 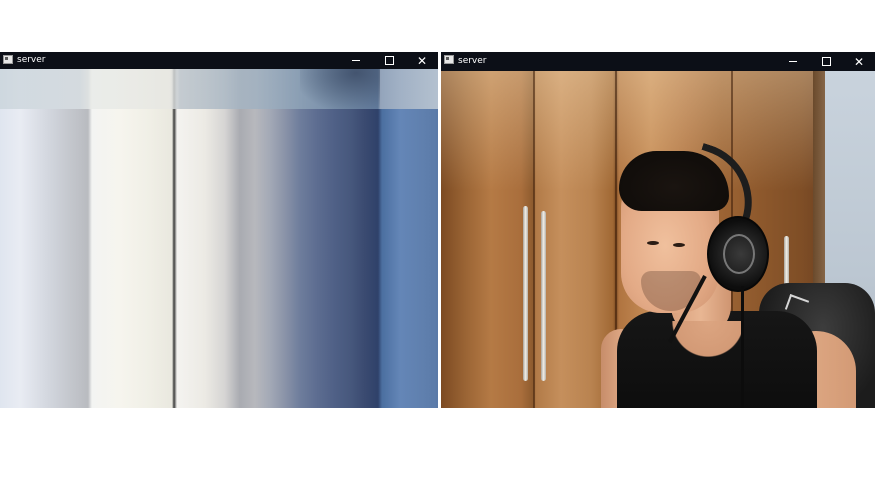 I want to click on headset-ring, so click(x=739, y=254).